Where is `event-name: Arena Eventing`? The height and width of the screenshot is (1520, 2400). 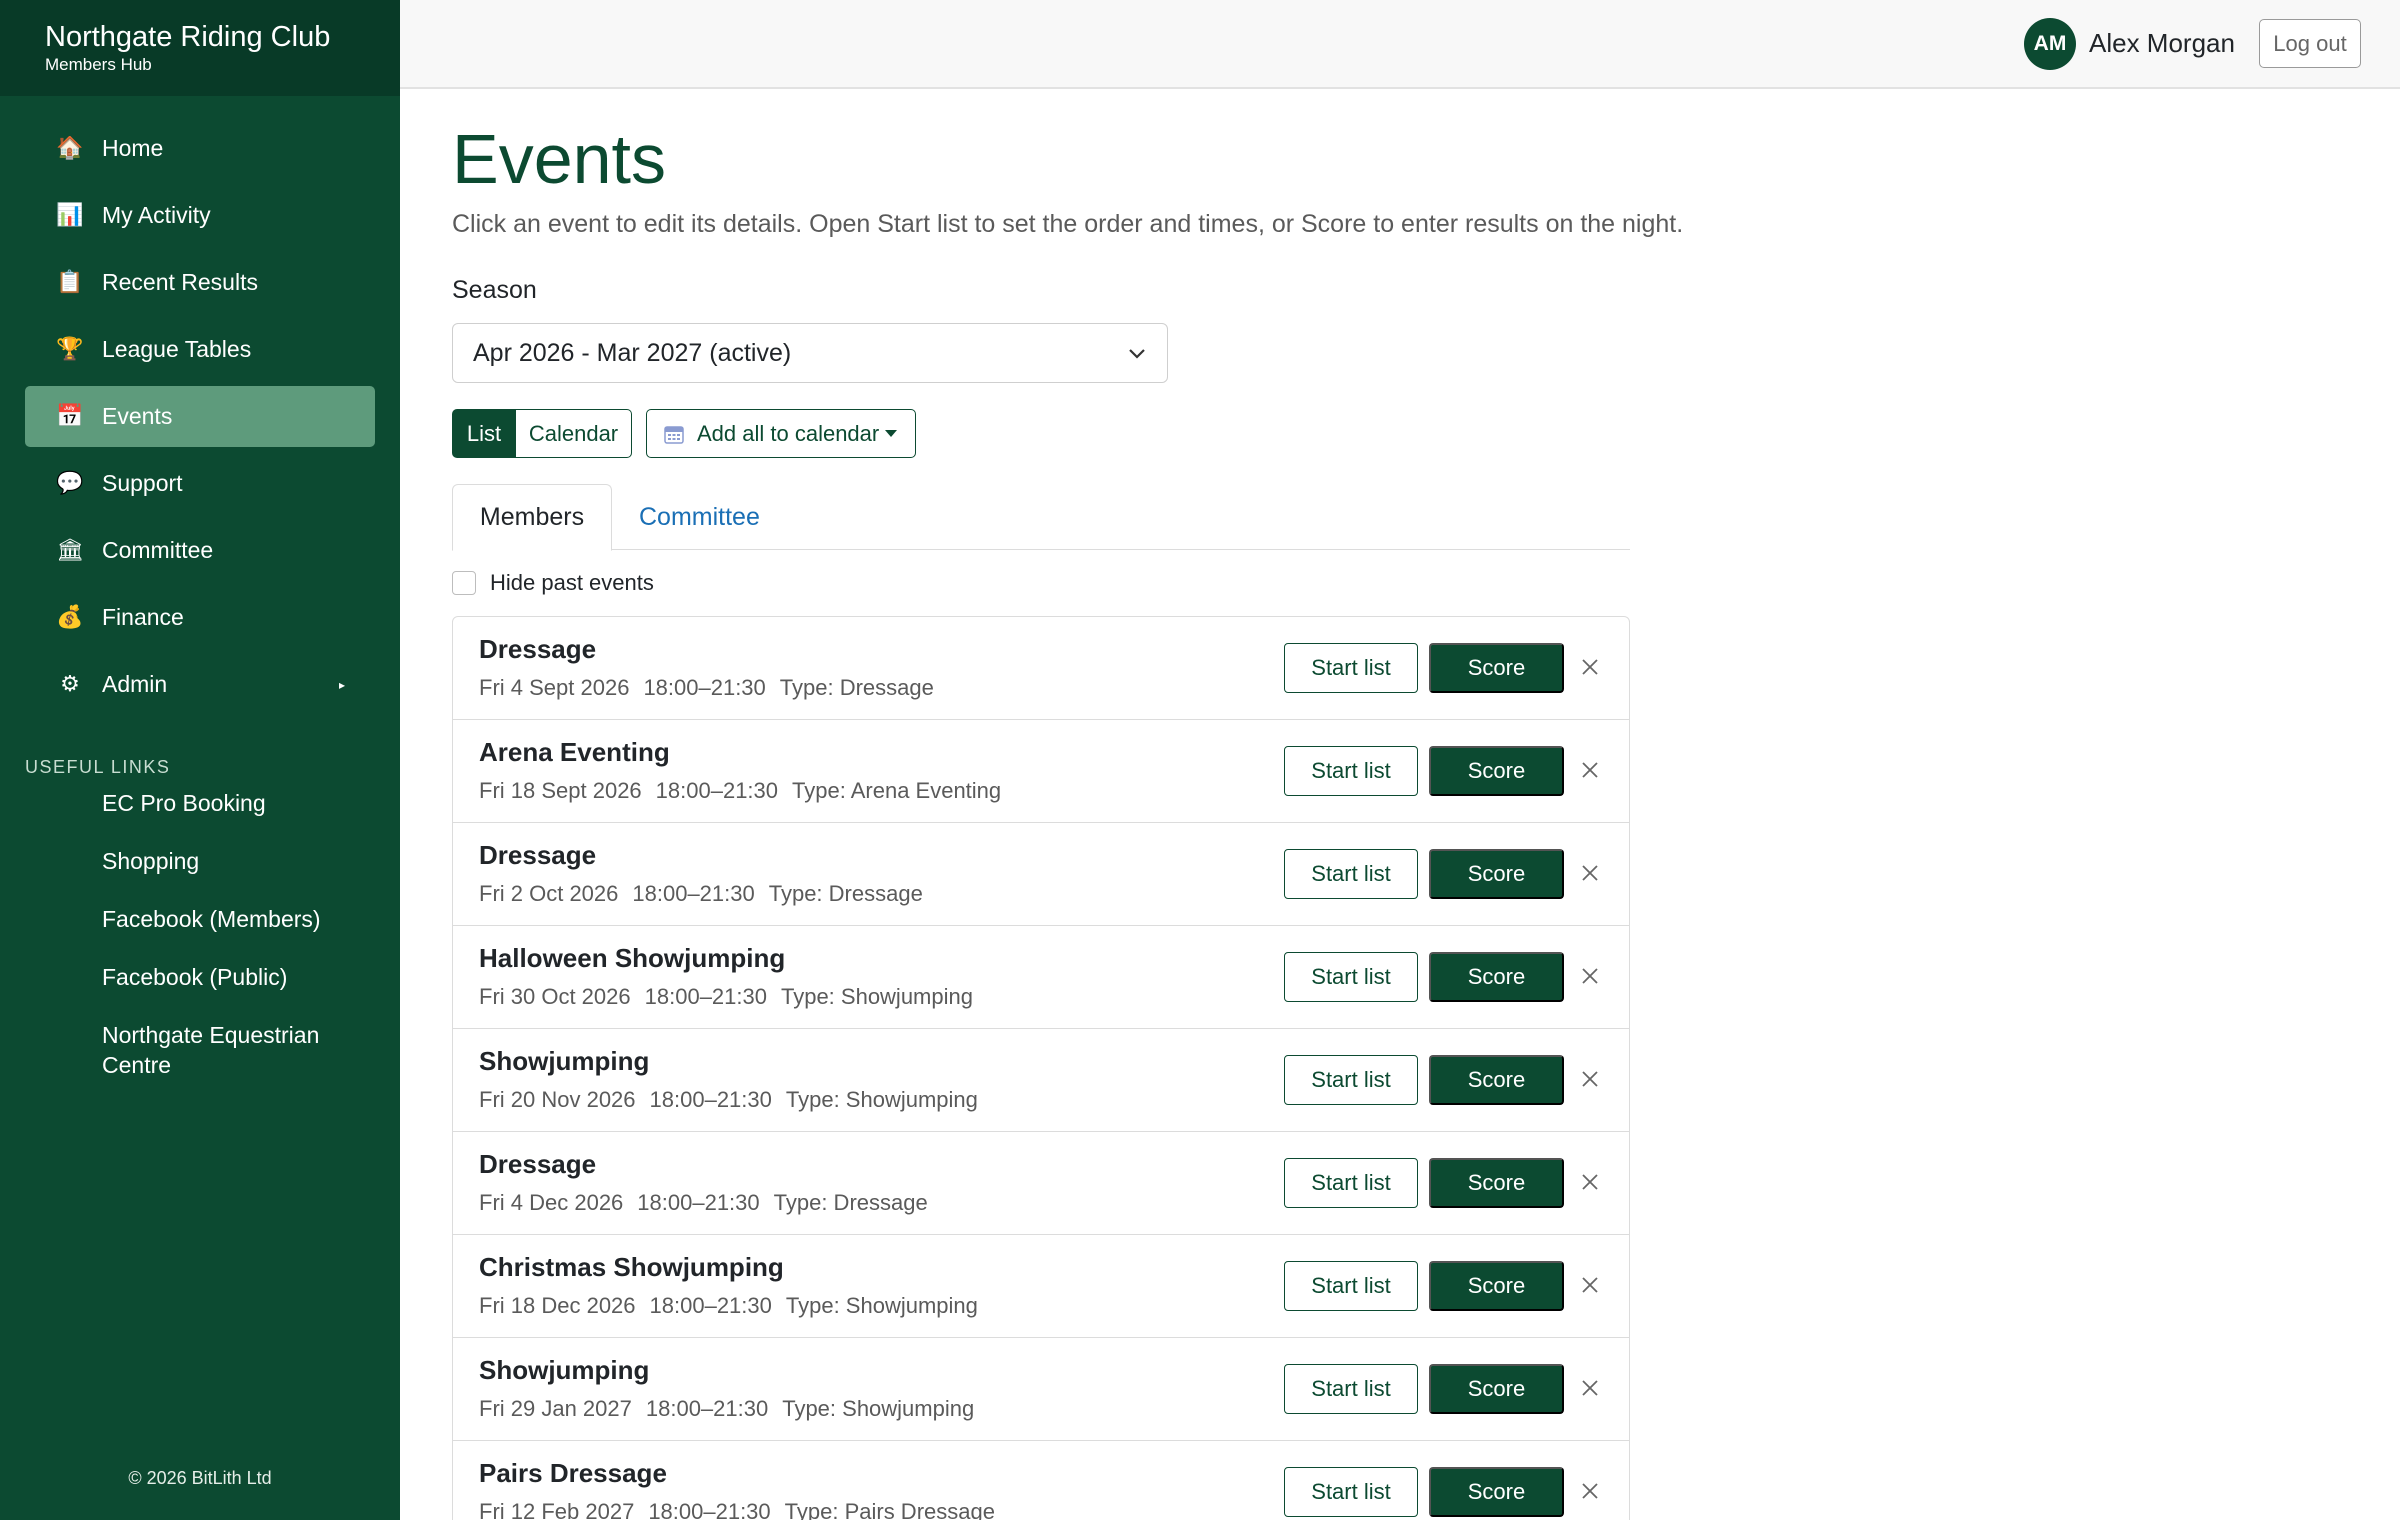 event-name: Arena Eventing is located at coordinates (574, 752).